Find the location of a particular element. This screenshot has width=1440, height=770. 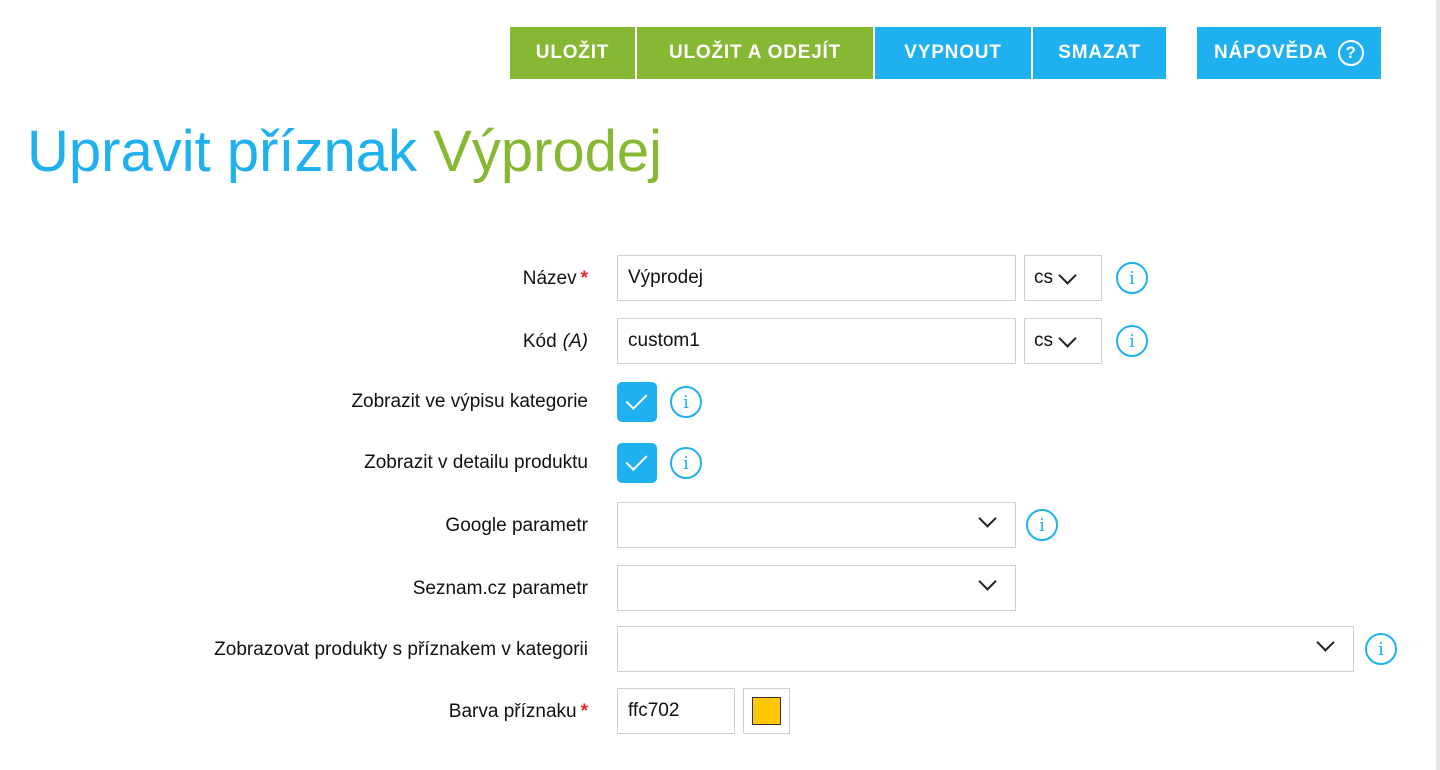

color-picker-button is located at coordinates (766, 711).